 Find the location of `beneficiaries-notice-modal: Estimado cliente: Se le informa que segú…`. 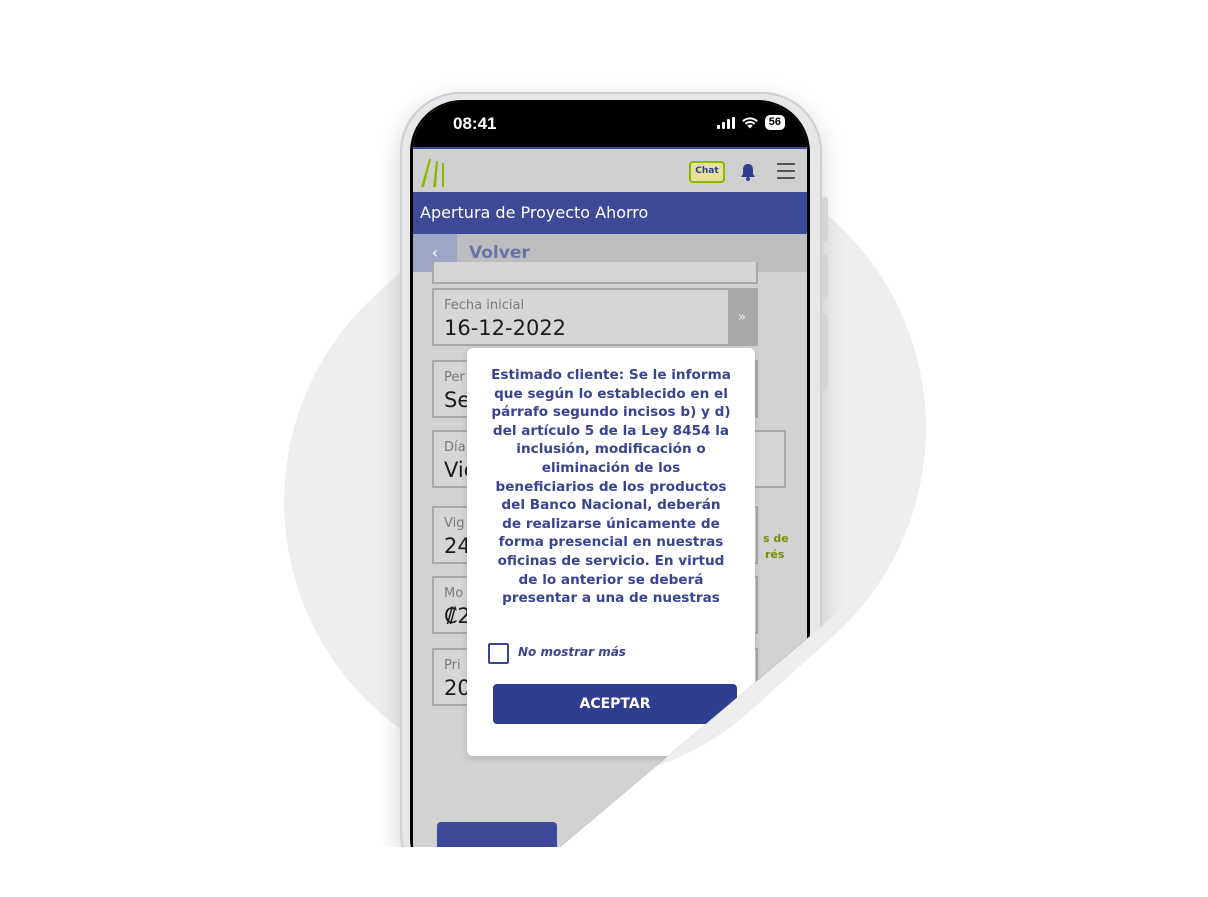

beneficiaries-notice-modal: Estimado cliente: Se le informa que segú… is located at coordinates (611, 552).